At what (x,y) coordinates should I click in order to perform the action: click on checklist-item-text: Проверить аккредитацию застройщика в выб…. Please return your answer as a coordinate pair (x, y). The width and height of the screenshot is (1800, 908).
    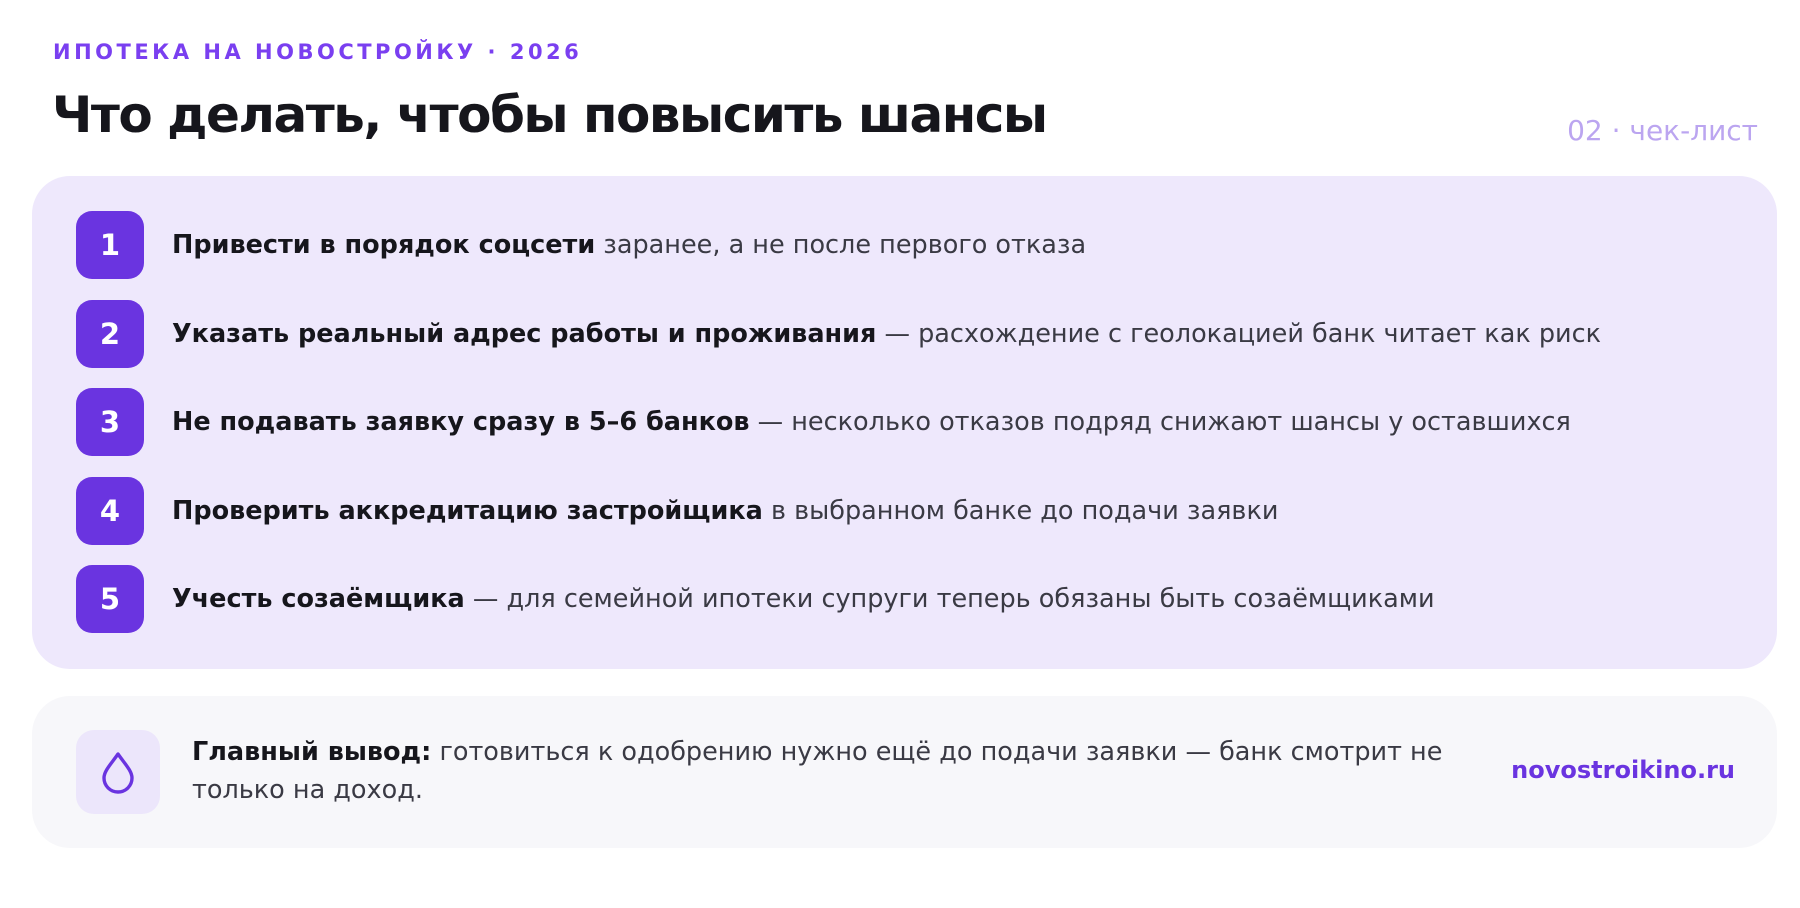
    Looking at the image, I should click on (725, 511).